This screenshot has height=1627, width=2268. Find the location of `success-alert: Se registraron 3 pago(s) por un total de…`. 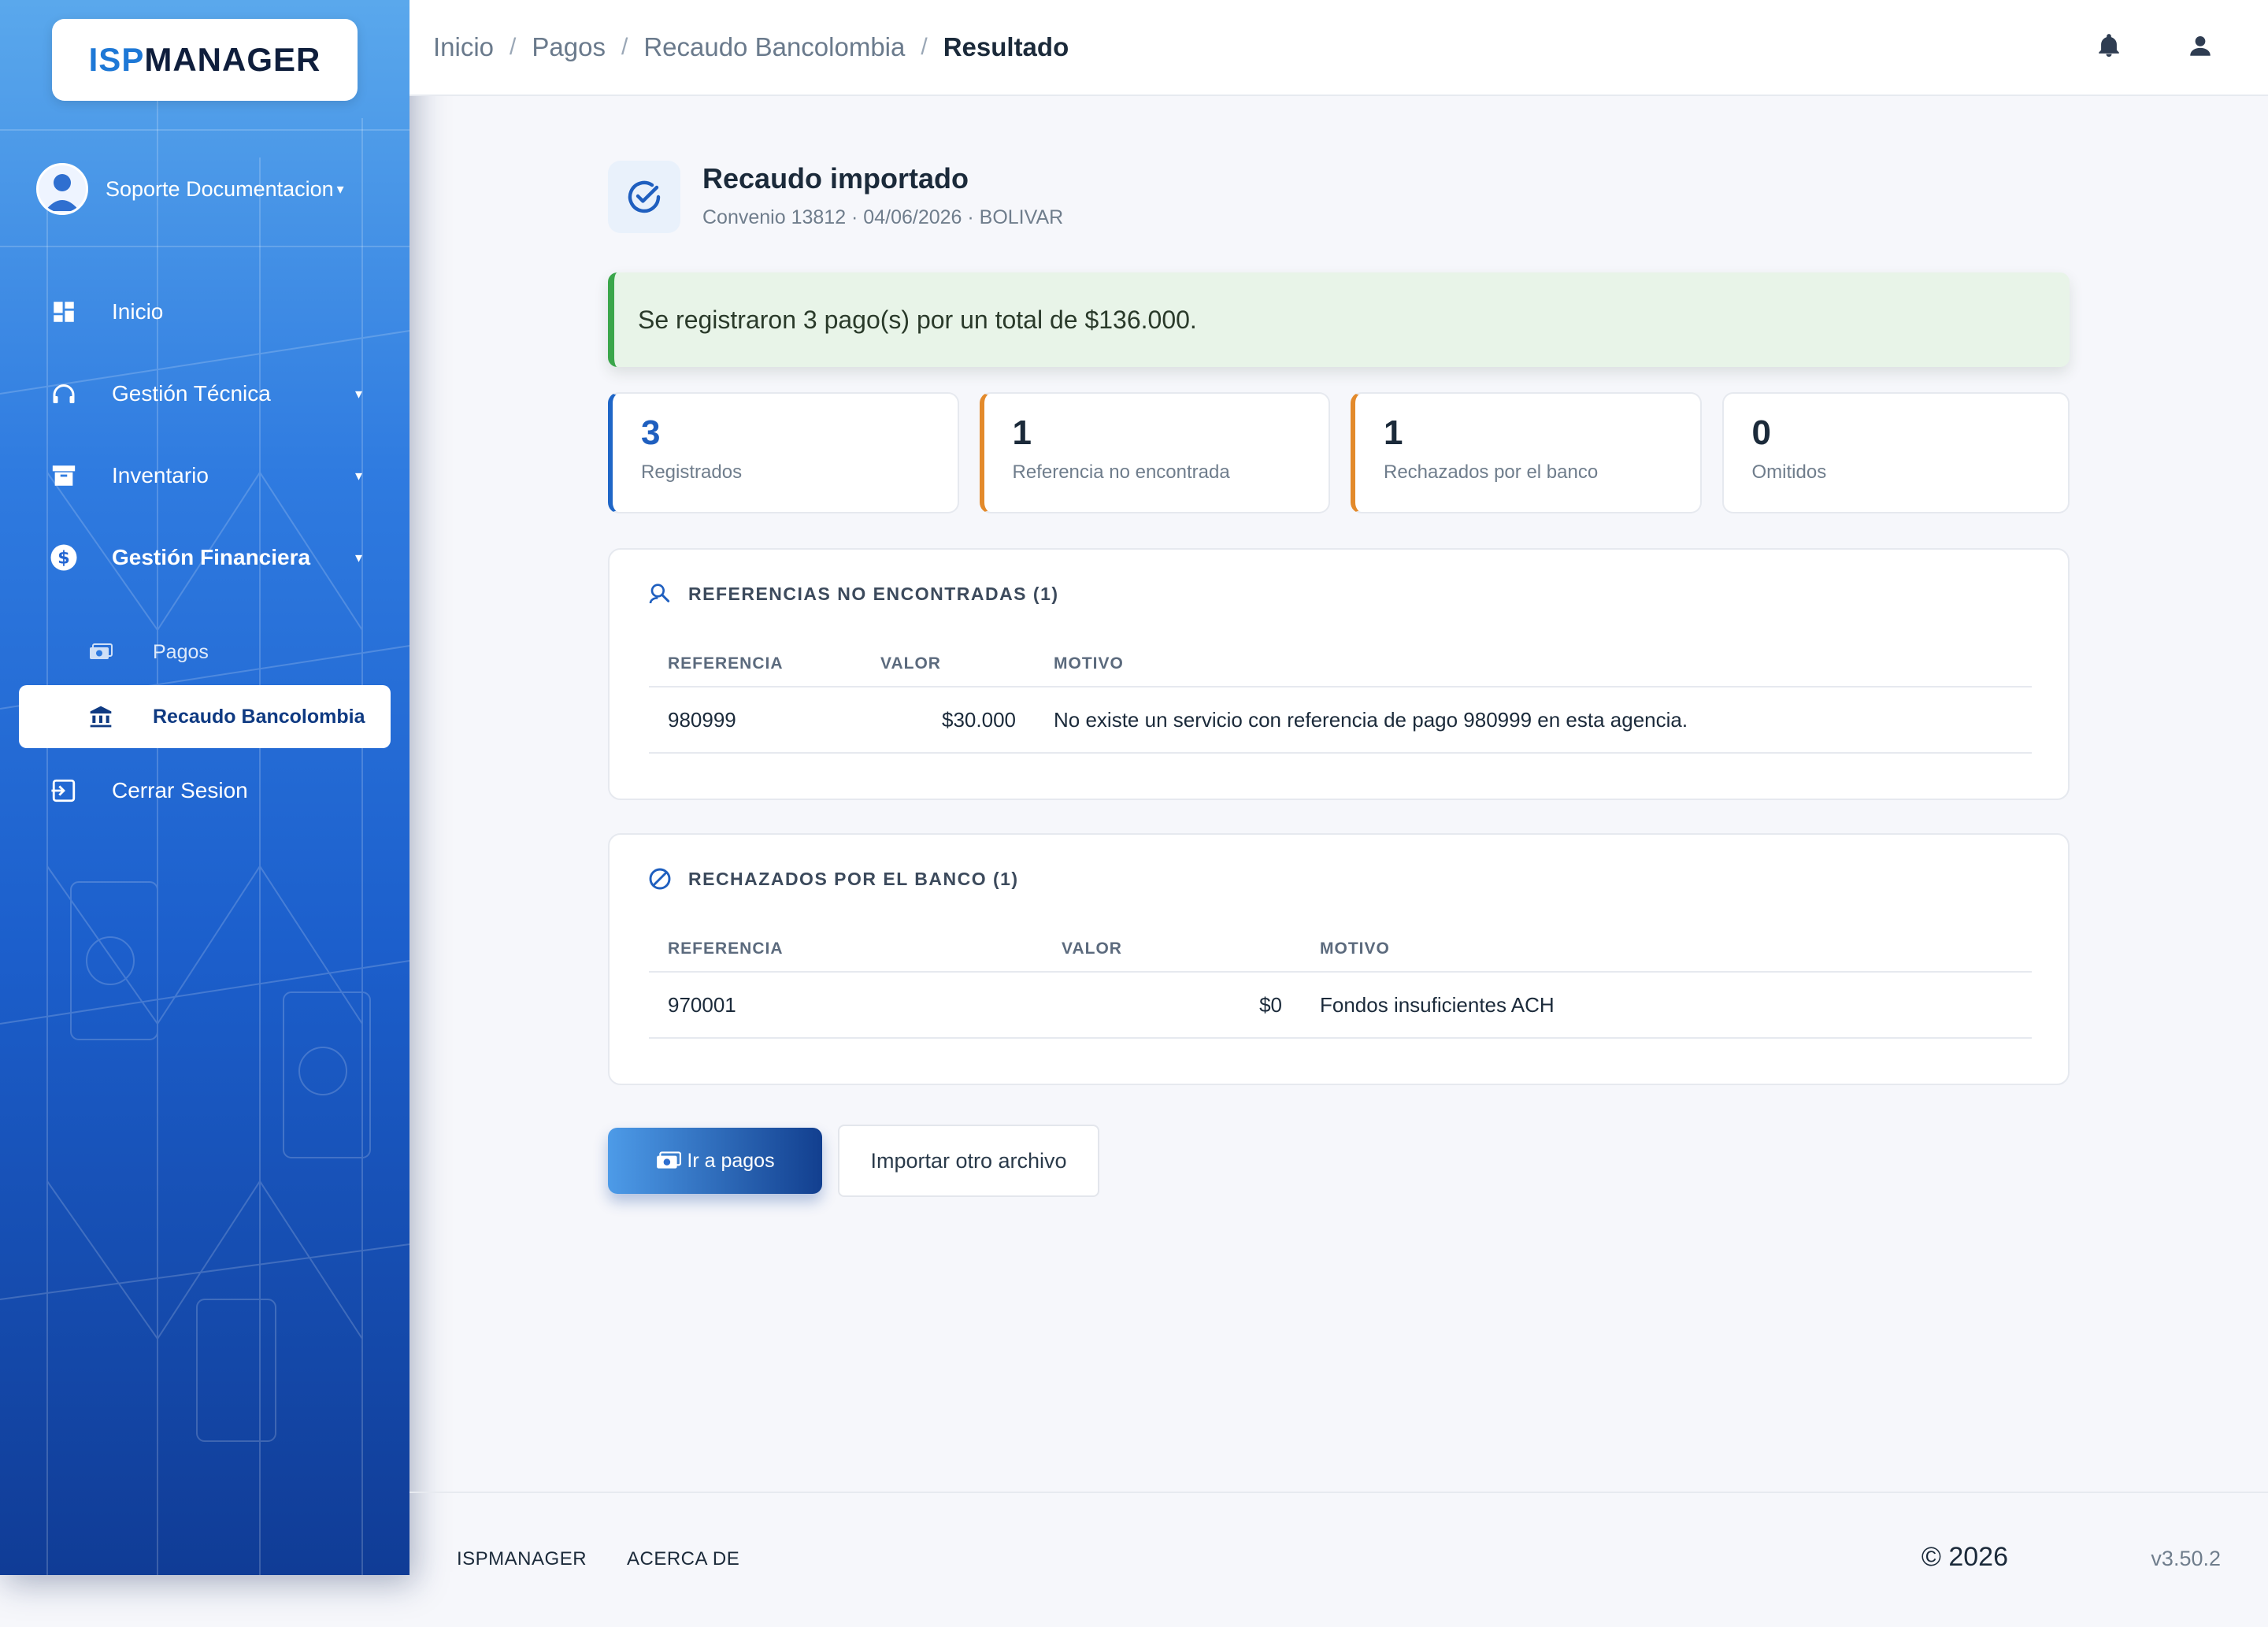

success-alert: Se registraron 3 pago(s) por un total de… is located at coordinates (1339, 320).